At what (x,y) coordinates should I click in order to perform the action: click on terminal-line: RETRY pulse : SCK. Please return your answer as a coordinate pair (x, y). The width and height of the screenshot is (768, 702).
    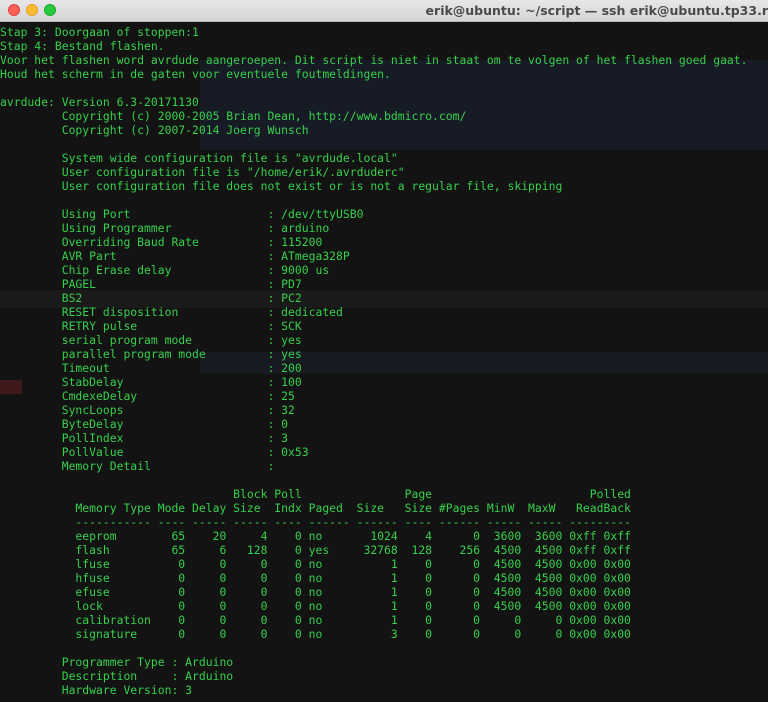
    Looking at the image, I should click on (151, 326).